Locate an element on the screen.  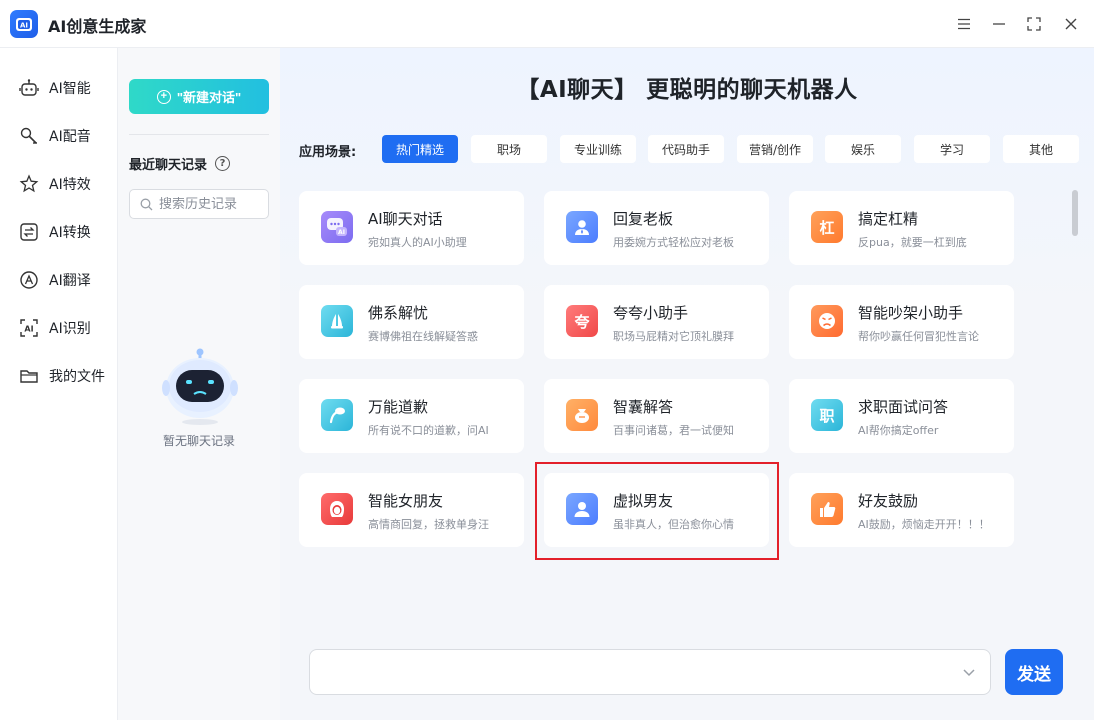
minimize-icon is located at coordinates (999, 24).